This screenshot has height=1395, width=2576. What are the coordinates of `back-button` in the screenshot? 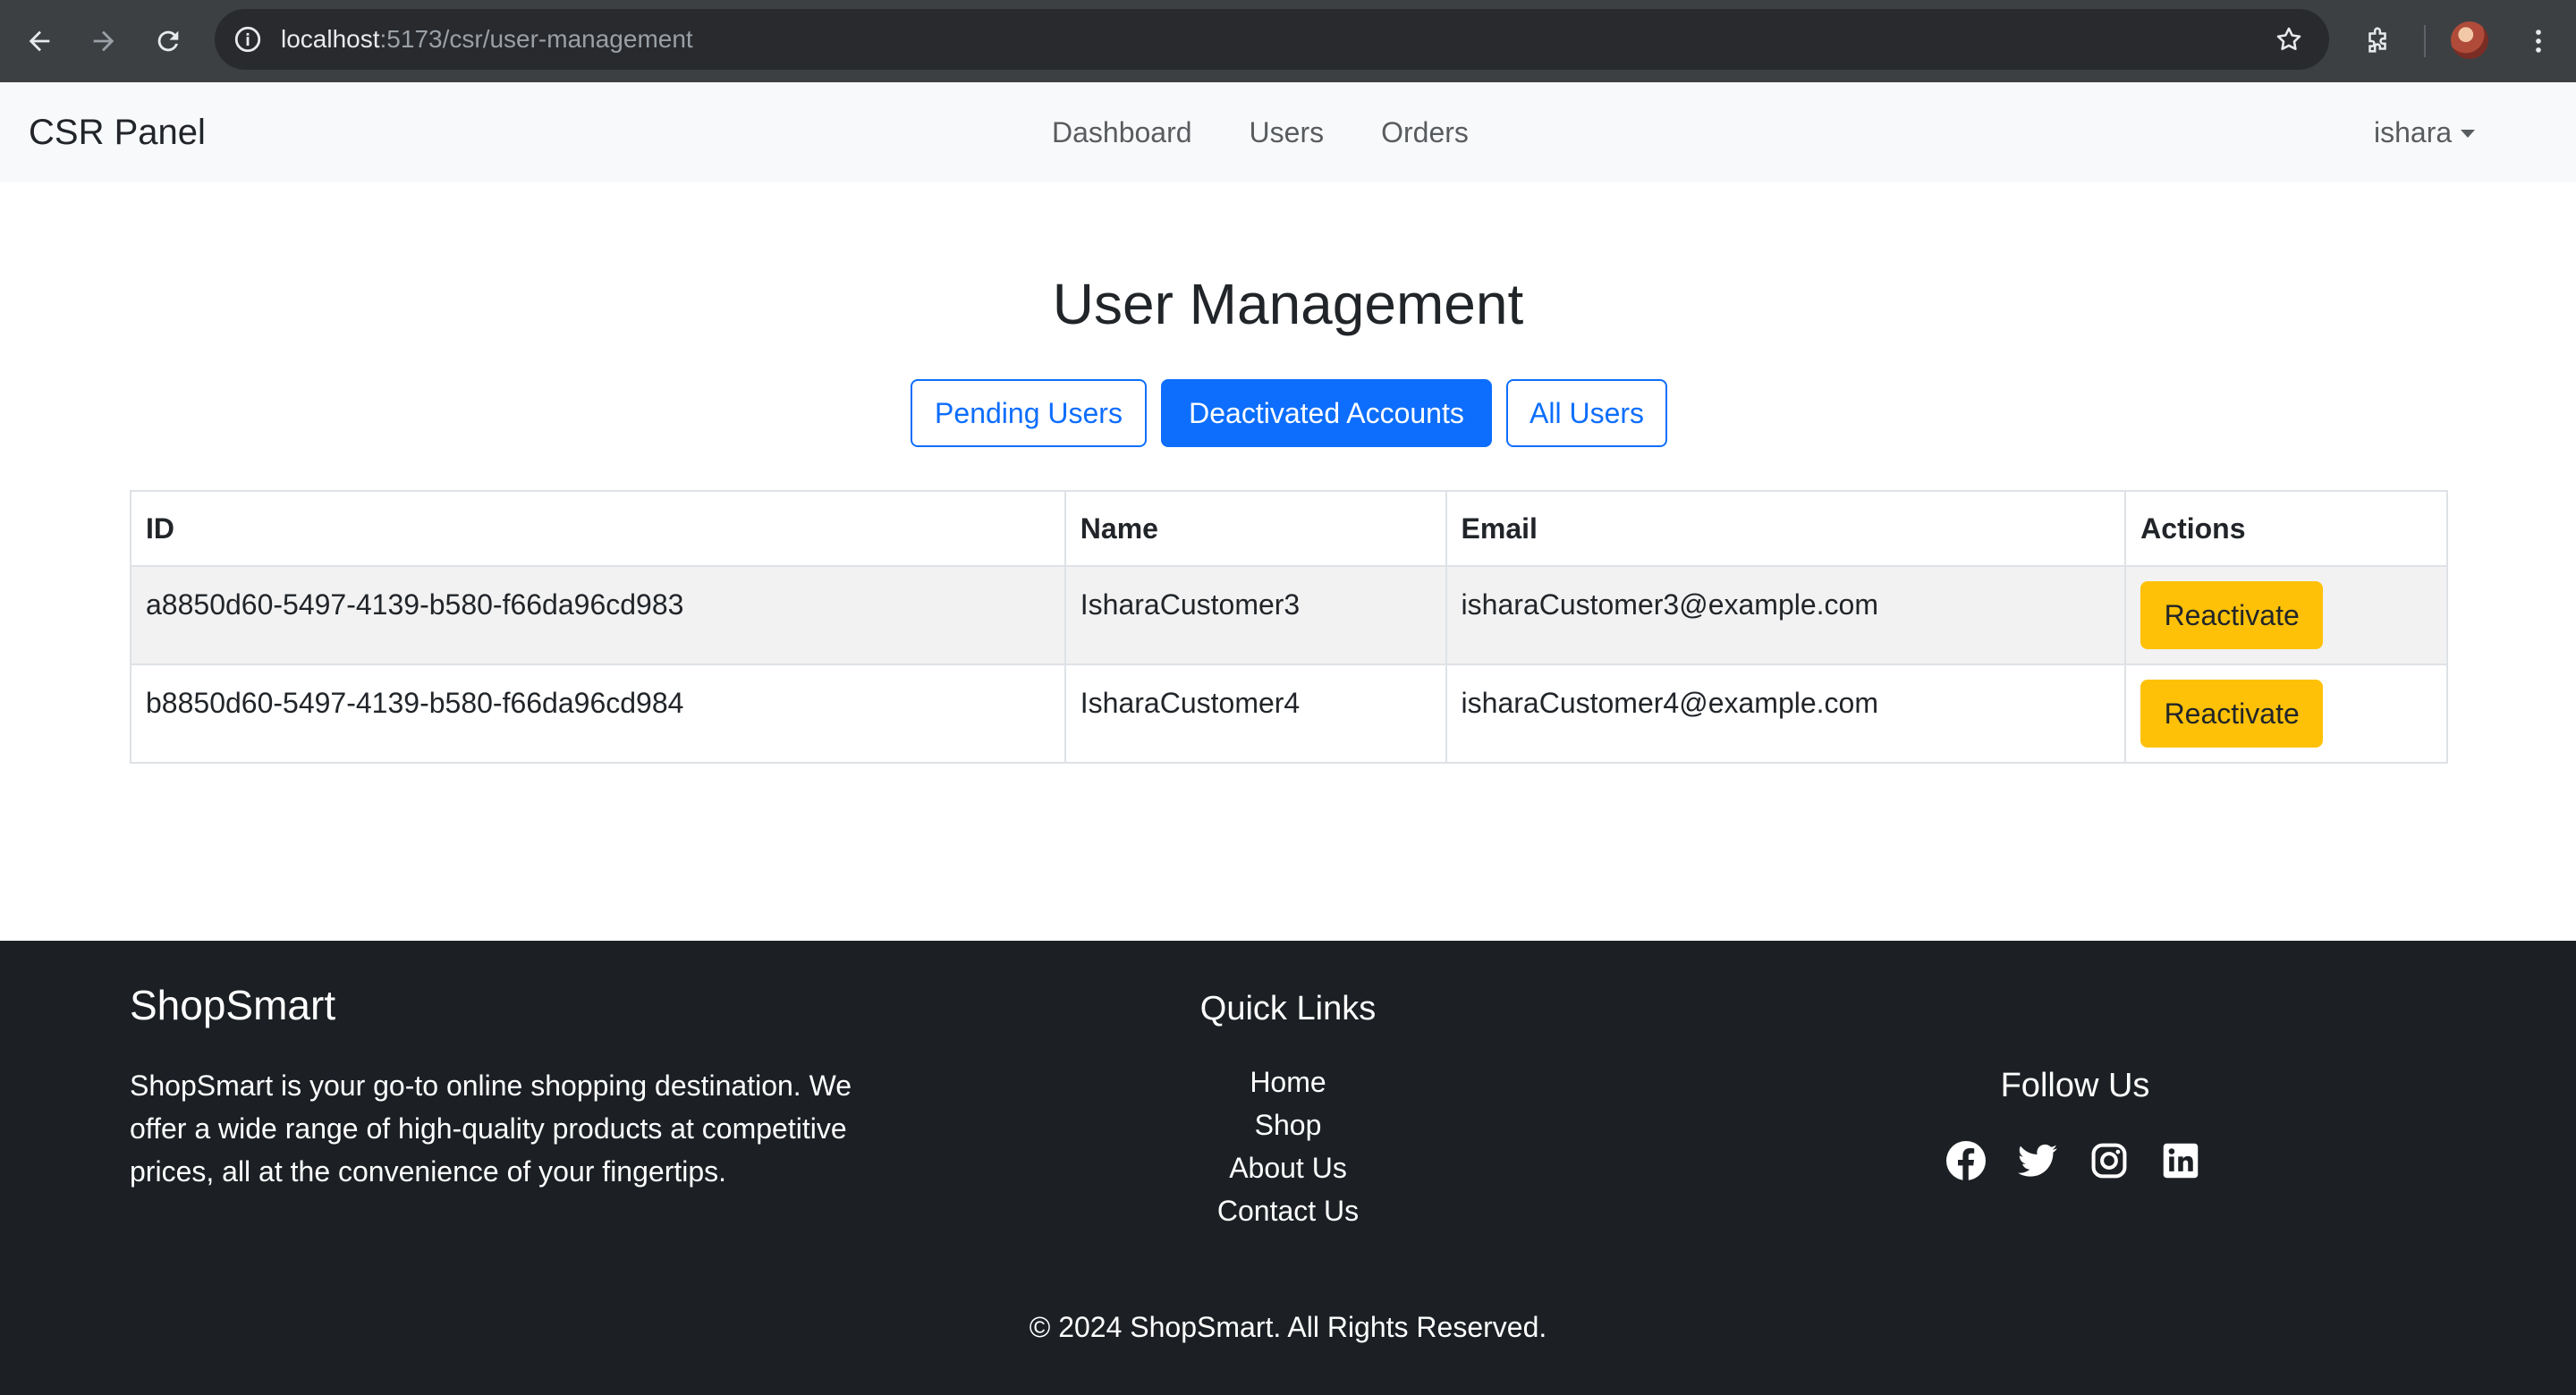 It's located at (39, 41).